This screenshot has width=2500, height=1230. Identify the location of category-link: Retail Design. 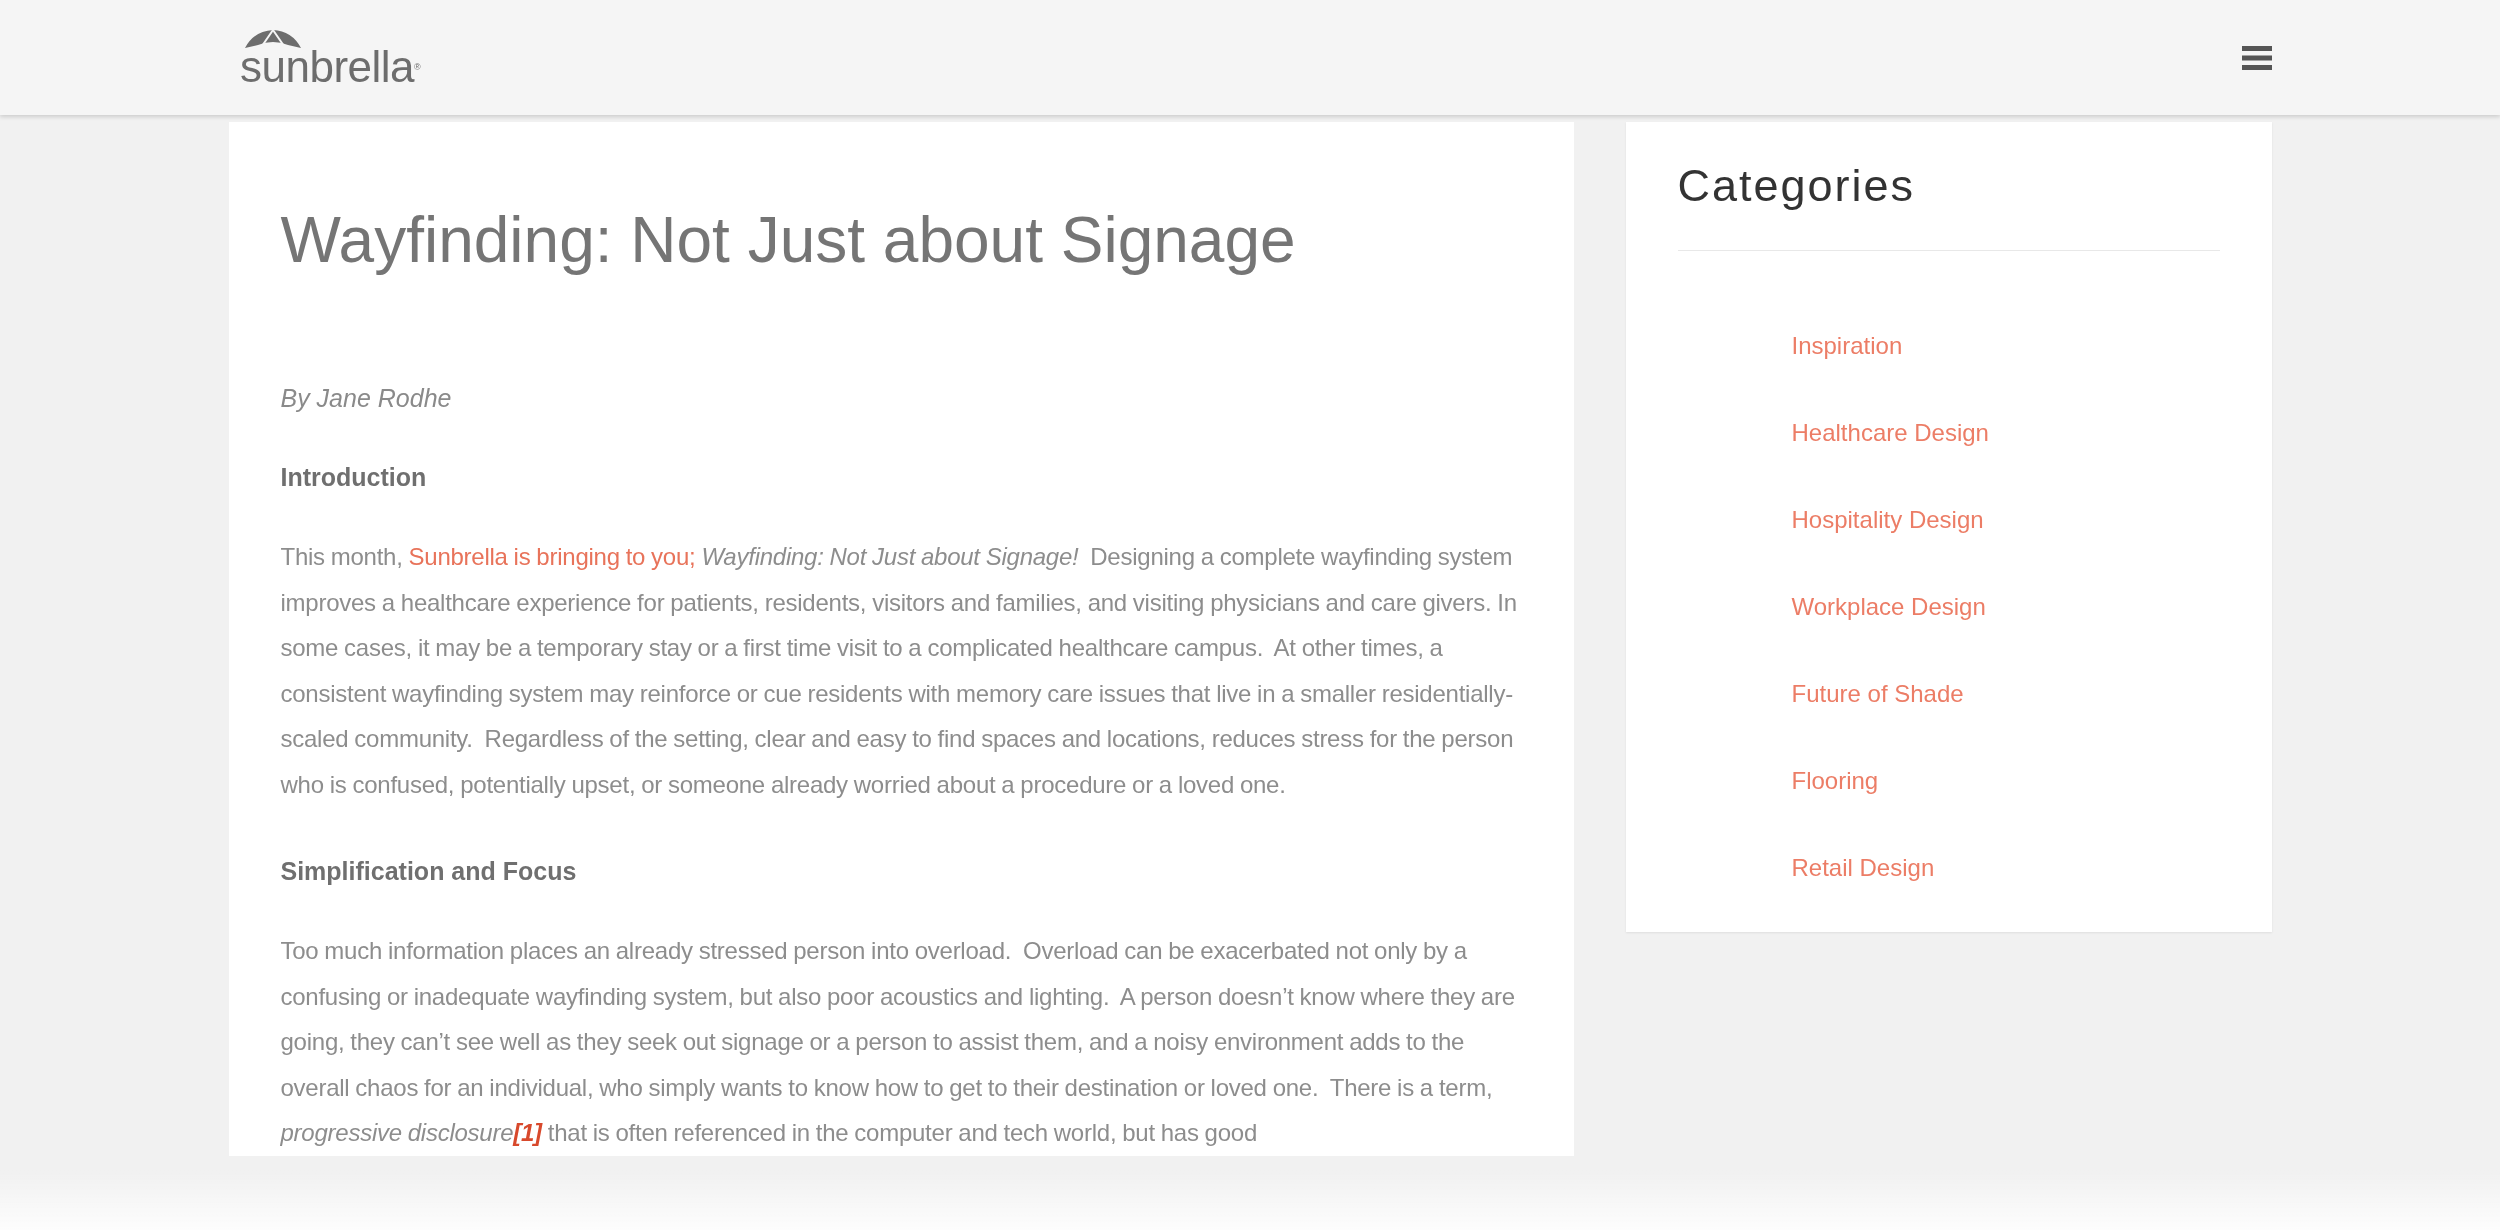
(1863, 867).